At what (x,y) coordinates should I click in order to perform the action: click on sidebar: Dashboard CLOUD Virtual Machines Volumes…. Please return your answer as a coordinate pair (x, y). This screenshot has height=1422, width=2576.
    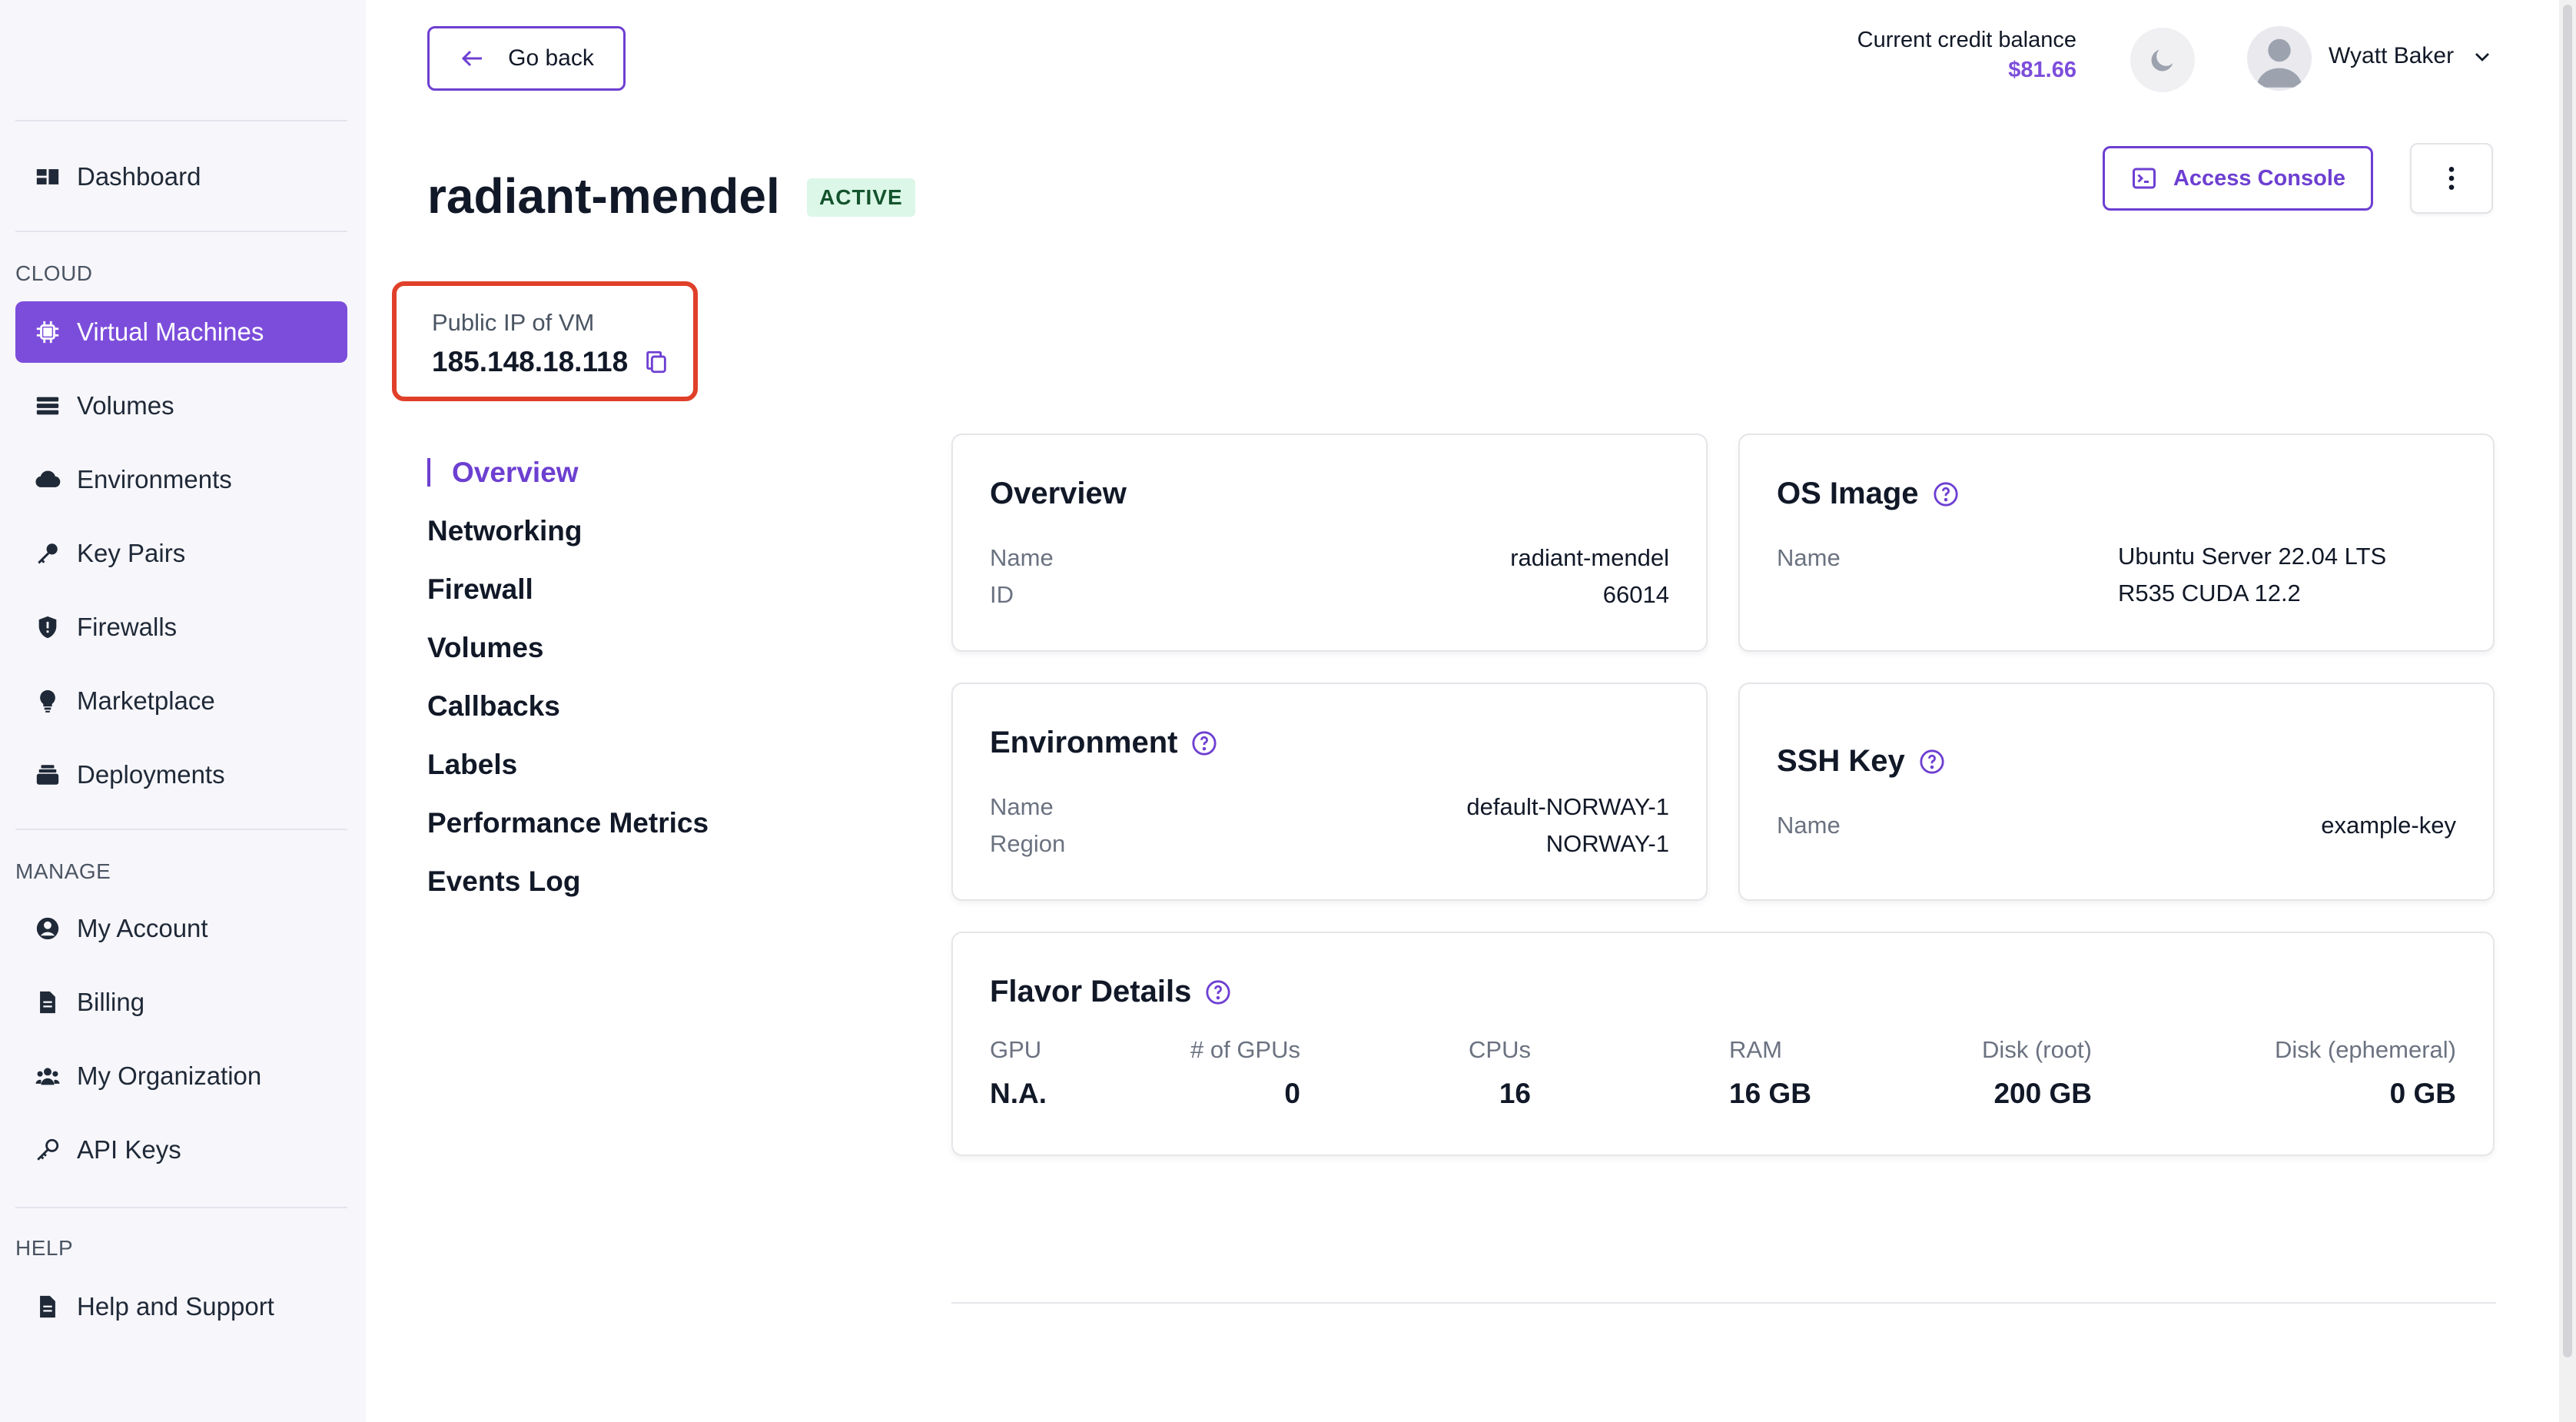
    Looking at the image, I should click on (183, 711).